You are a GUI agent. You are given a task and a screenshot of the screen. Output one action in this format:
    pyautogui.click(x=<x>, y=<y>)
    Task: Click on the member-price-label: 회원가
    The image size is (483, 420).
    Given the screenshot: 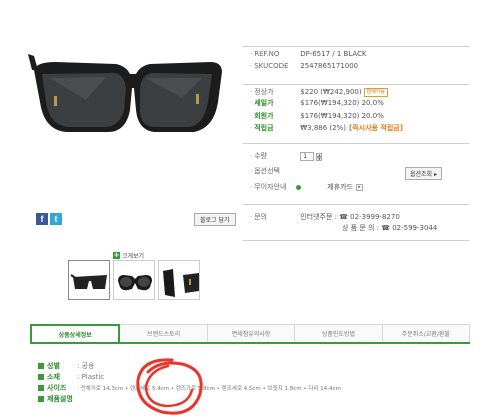 What is the action you would take?
    pyautogui.click(x=264, y=116)
    